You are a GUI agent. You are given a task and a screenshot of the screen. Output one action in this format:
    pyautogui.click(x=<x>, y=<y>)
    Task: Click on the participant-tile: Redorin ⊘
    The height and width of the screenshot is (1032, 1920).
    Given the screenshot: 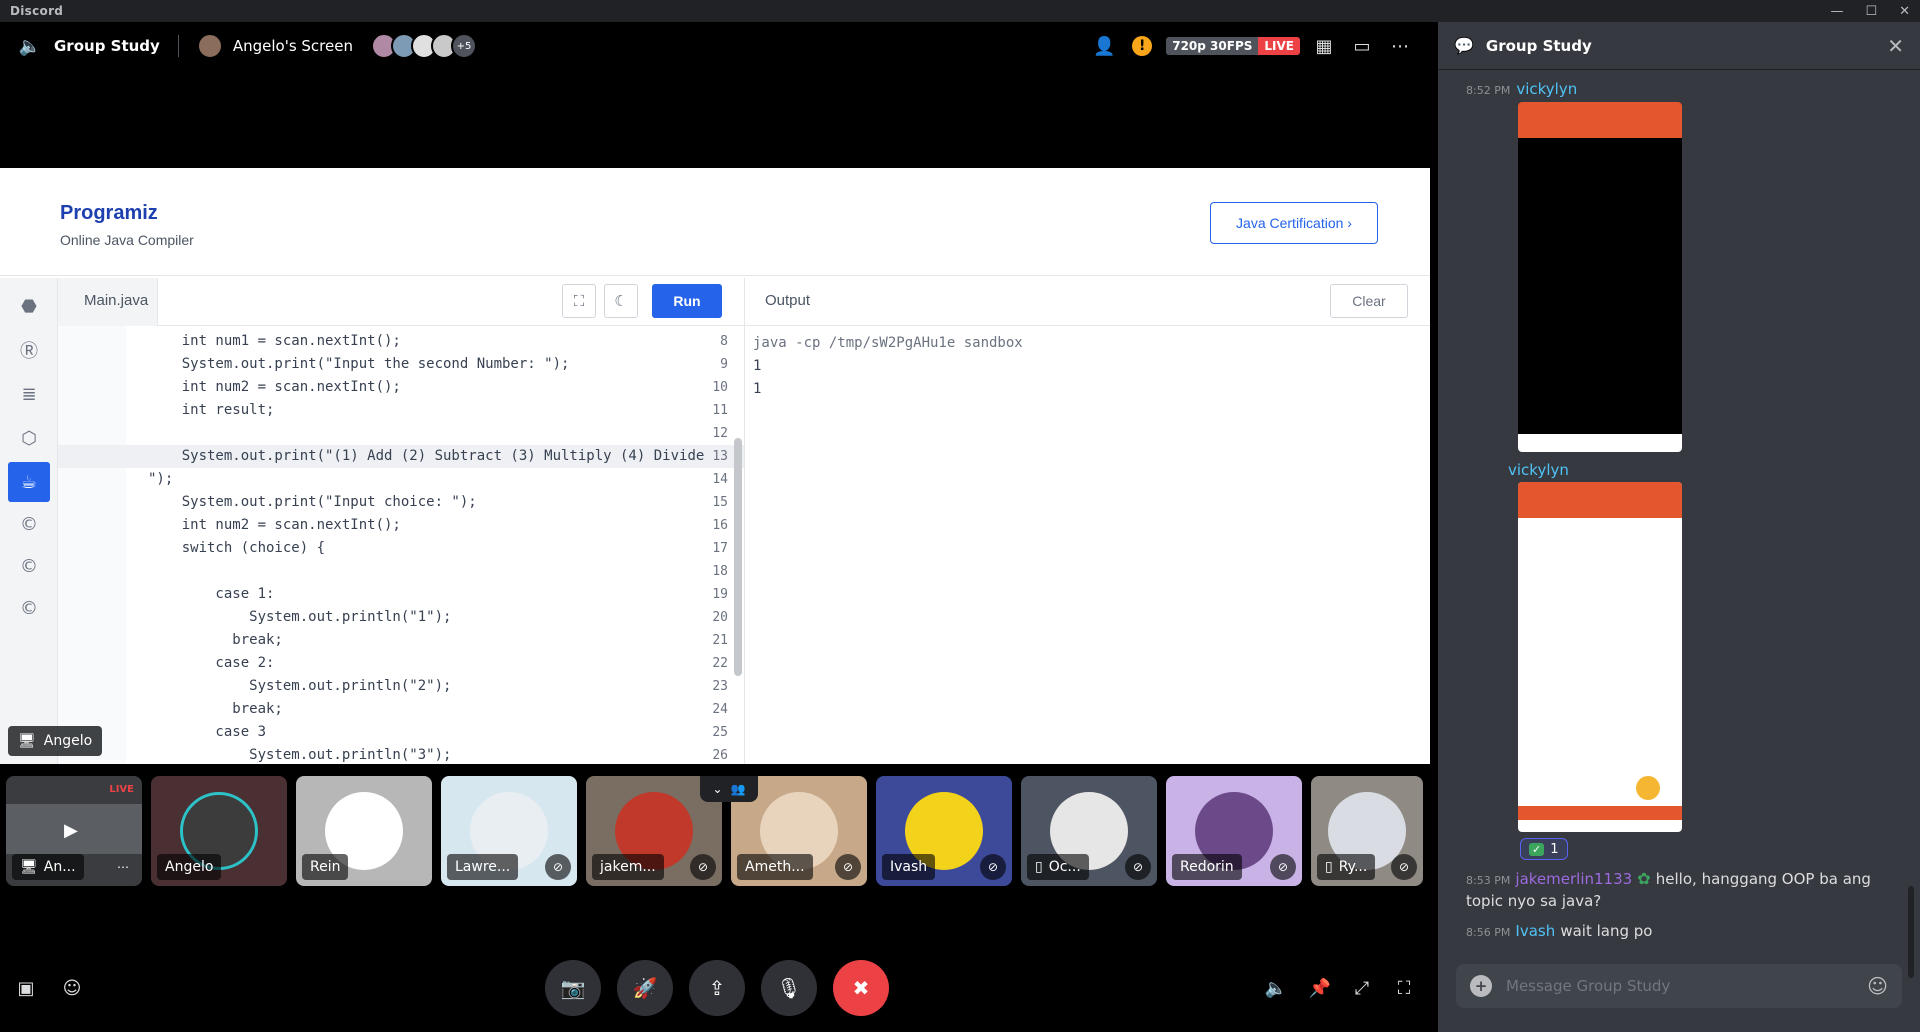 What is the action you would take?
    pyautogui.click(x=1234, y=831)
    